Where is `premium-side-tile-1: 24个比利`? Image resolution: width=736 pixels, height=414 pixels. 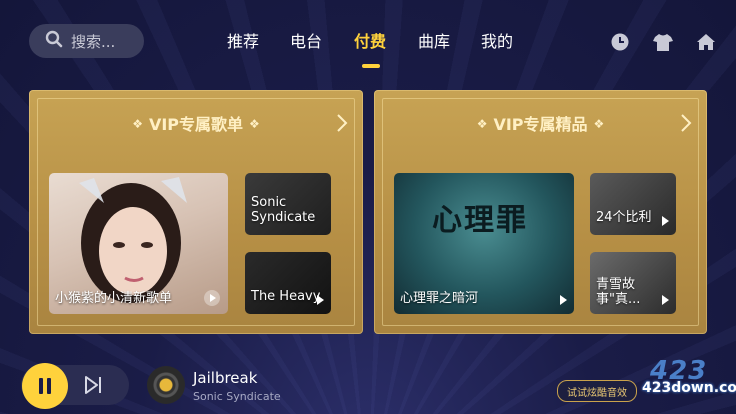
premium-side-tile-1: 24个比利 is located at coordinates (633, 204).